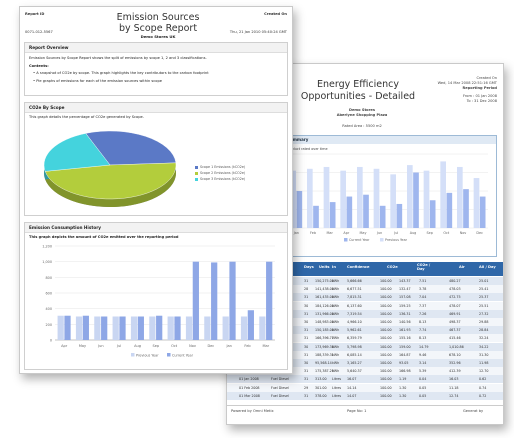  I want to click on table-cell: 480.27, so click(455, 281).